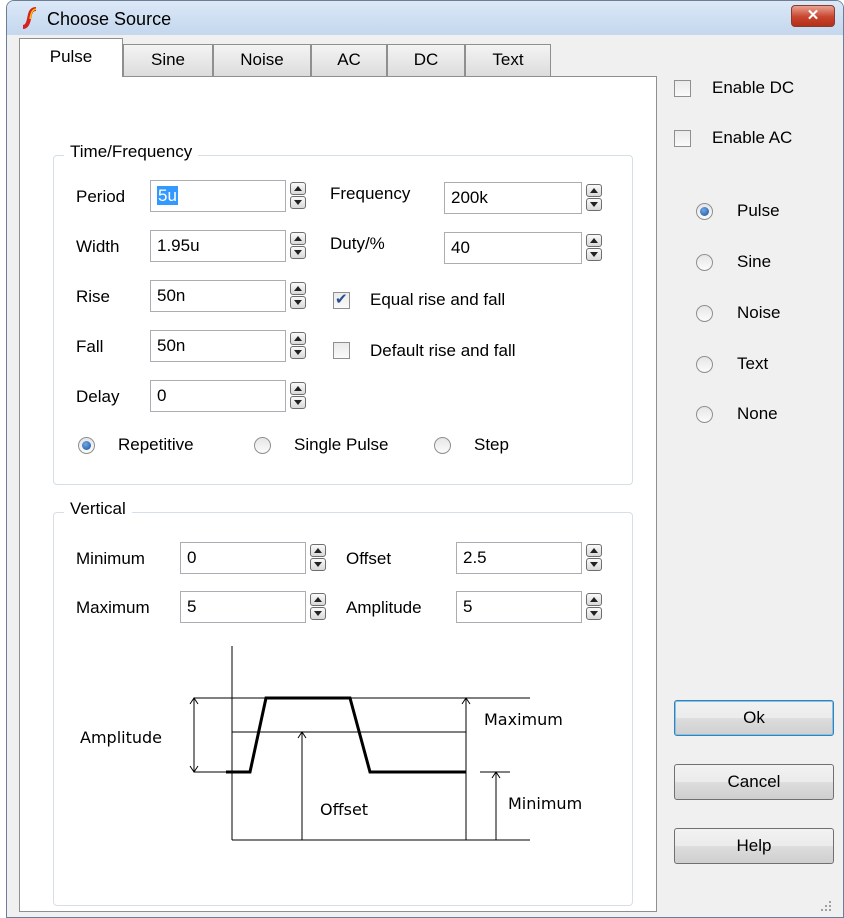 The width and height of the screenshot is (844, 918). I want to click on offset-down-icon, so click(594, 564).